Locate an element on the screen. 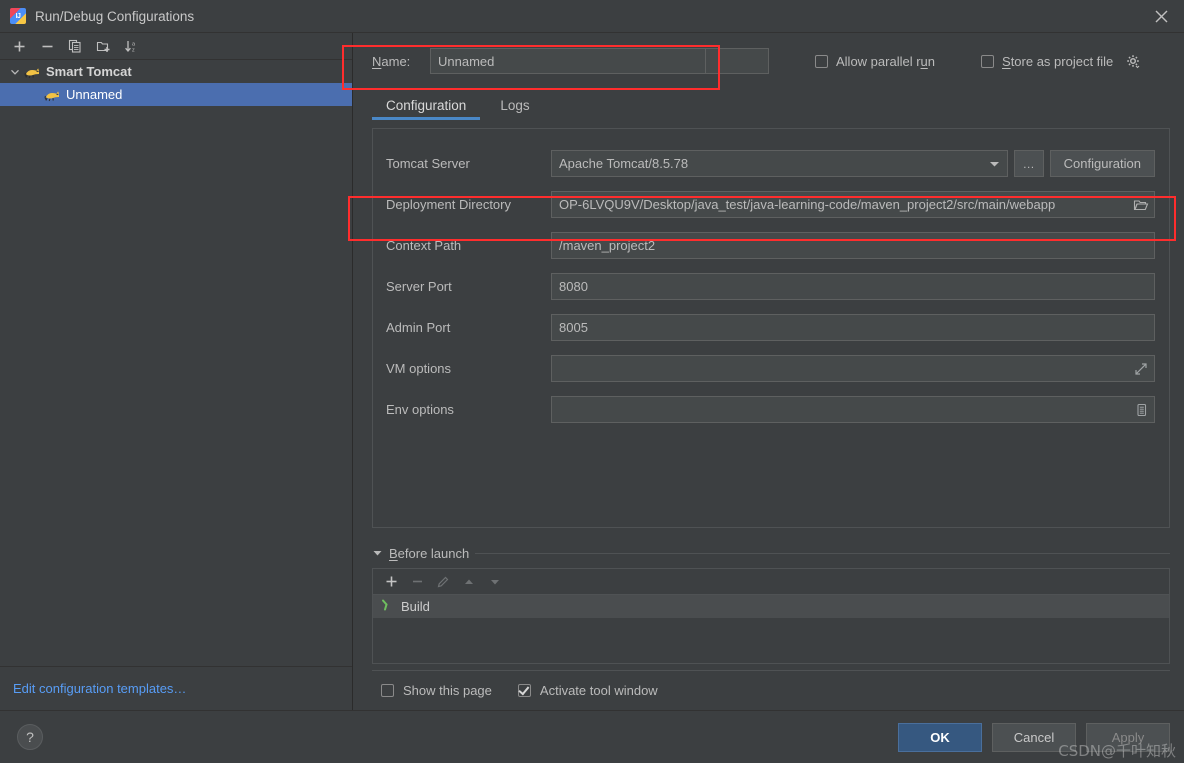 The image size is (1184, 763). tab-logs: Logs is located at coordinates (514, 109).